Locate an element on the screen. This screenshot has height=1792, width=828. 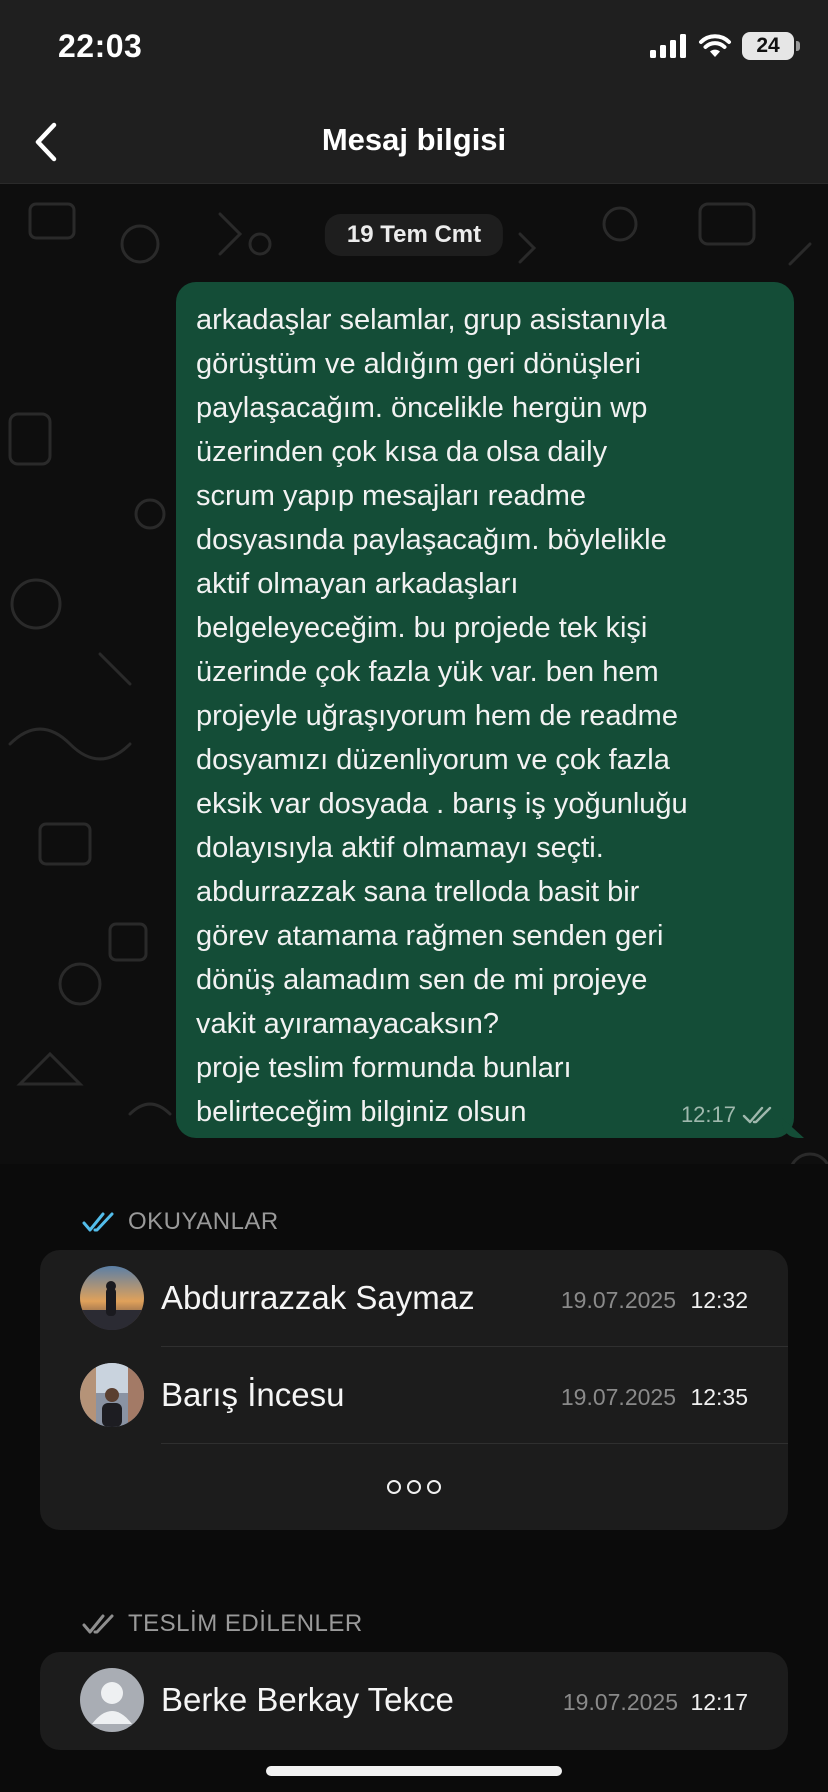
battery-icon: 24 is located at coordinates (771, 46).